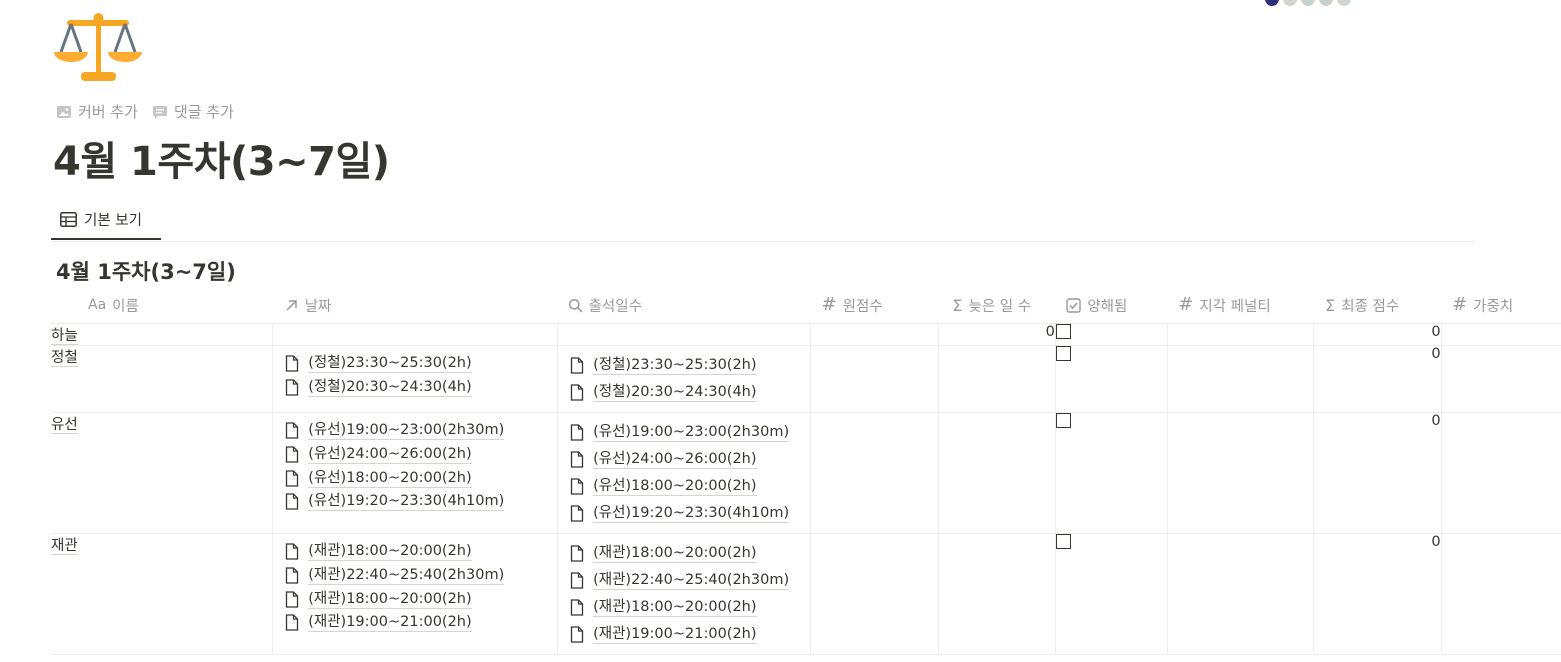 The width and height of the screenshot is (1561, 662). I want to click on balance-scale-icon, so click(98, 48).